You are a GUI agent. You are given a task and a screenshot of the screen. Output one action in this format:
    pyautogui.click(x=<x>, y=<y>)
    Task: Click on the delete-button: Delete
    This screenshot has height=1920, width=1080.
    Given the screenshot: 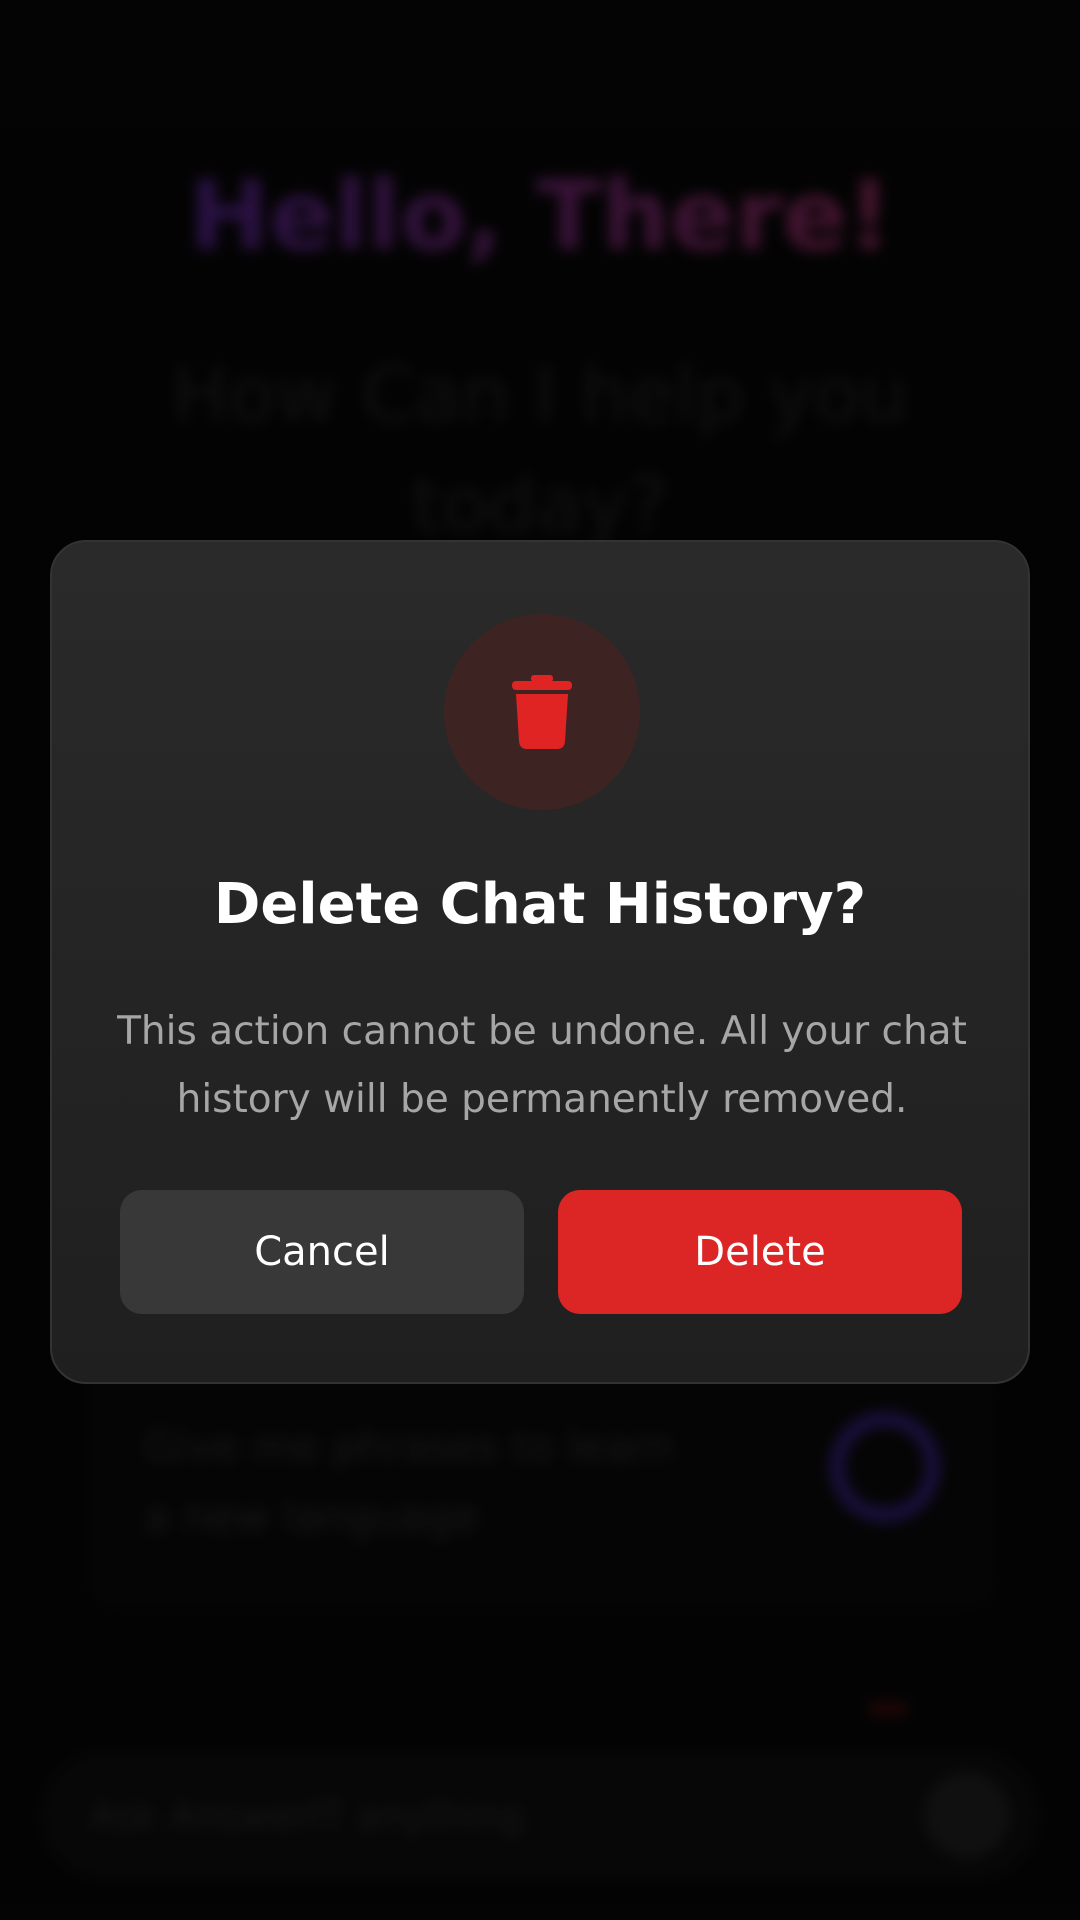 What is the action you would take?
    pyautogui.click(x=760, y=1252)
    